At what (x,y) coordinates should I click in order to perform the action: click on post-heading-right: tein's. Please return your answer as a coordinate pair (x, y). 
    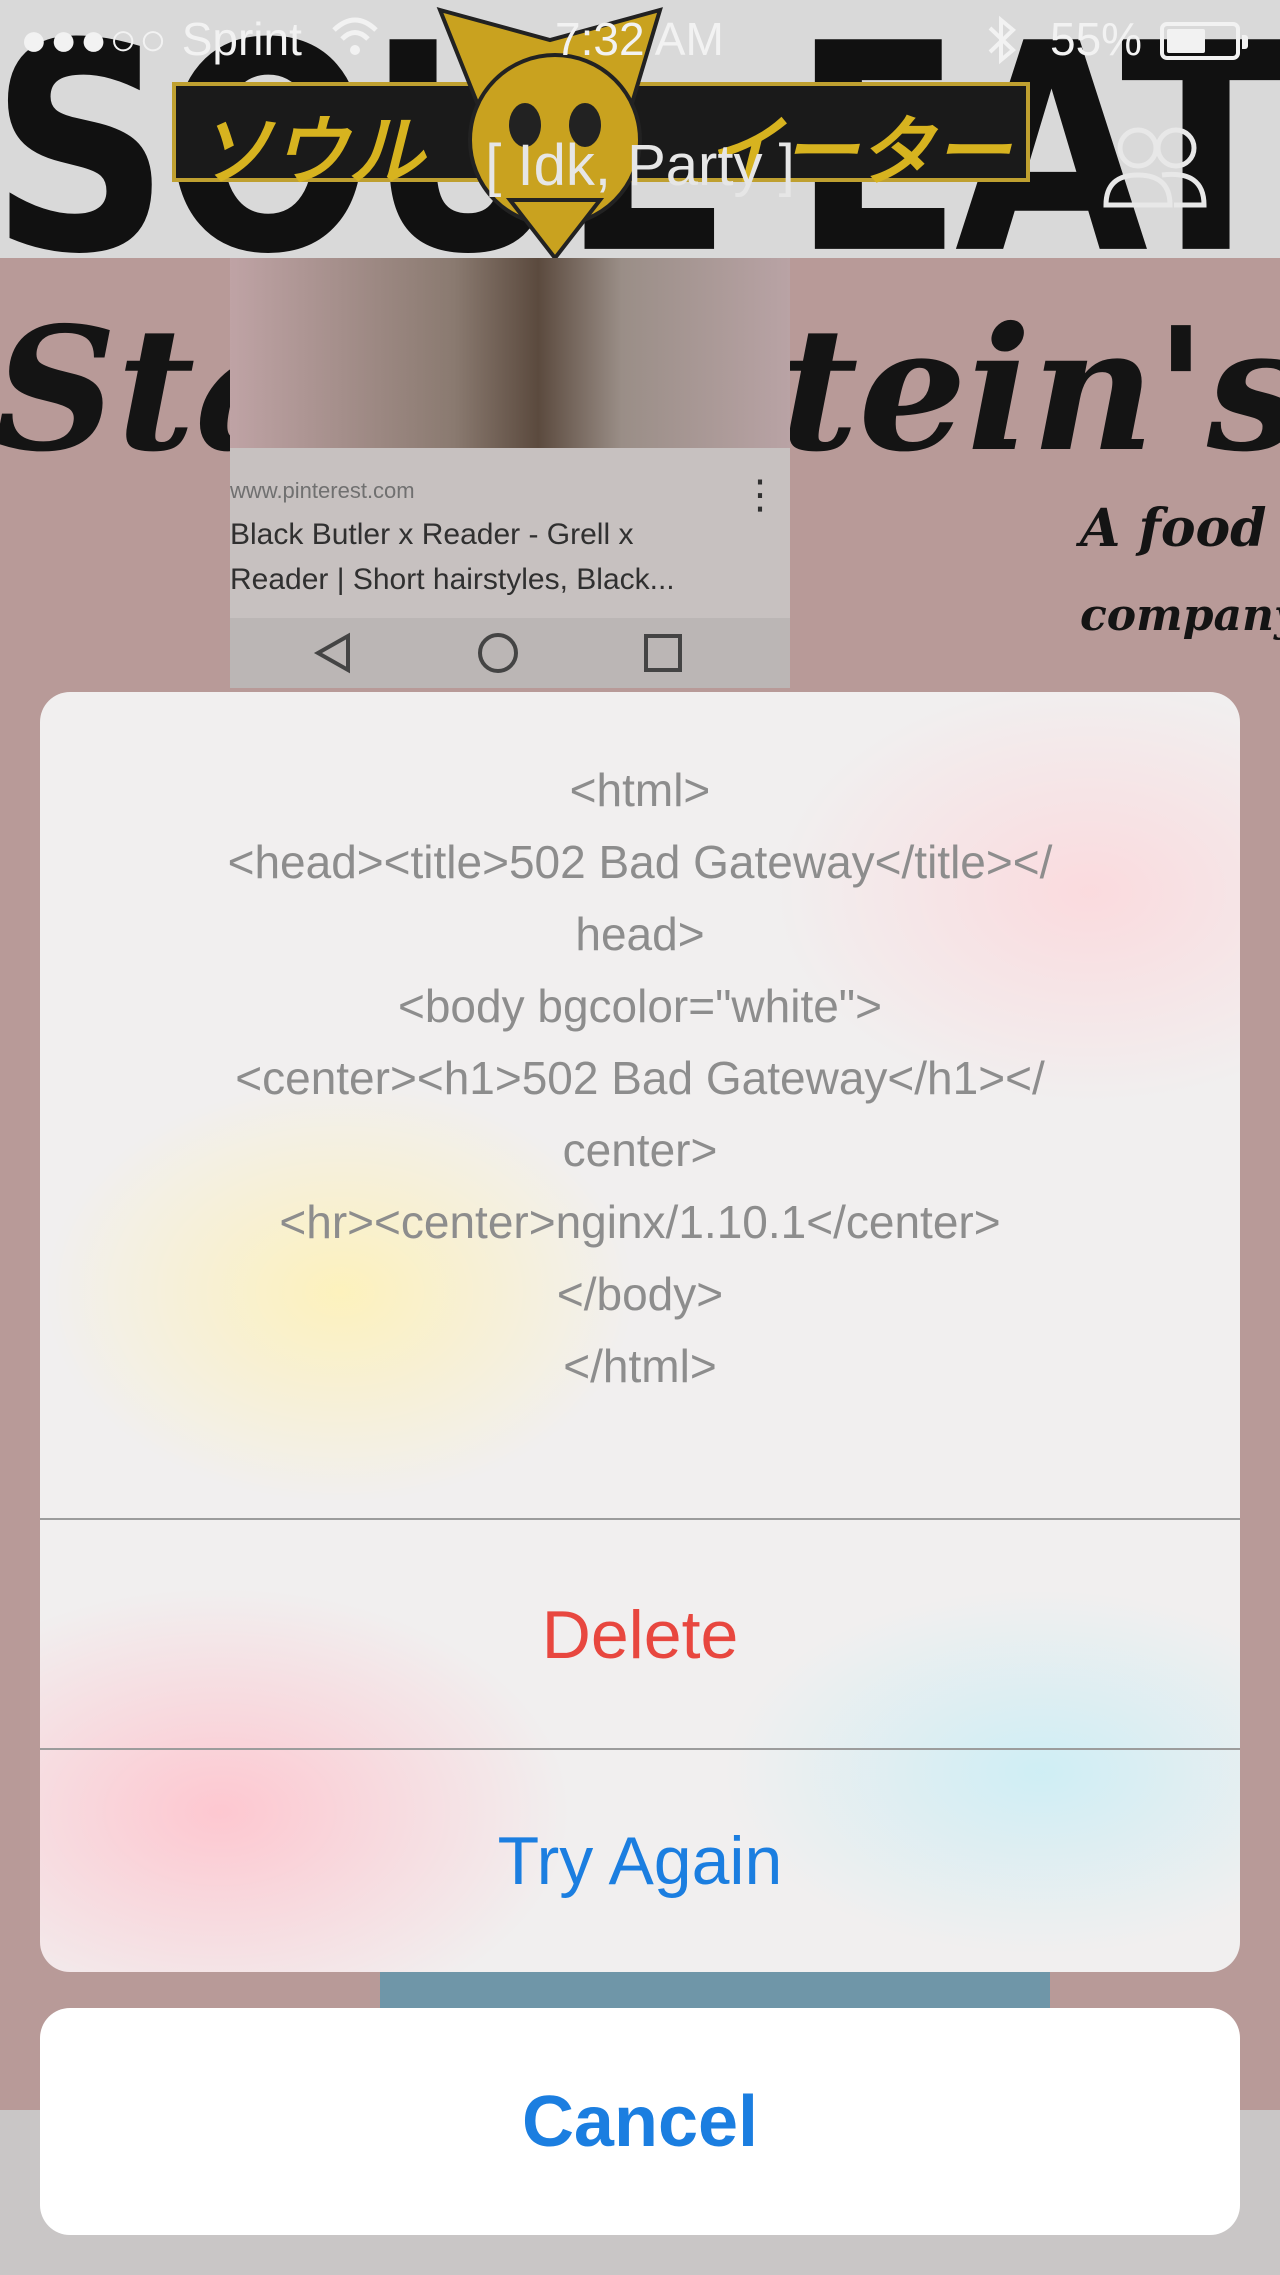
    Looking at the image, I should click on (1030, 390).